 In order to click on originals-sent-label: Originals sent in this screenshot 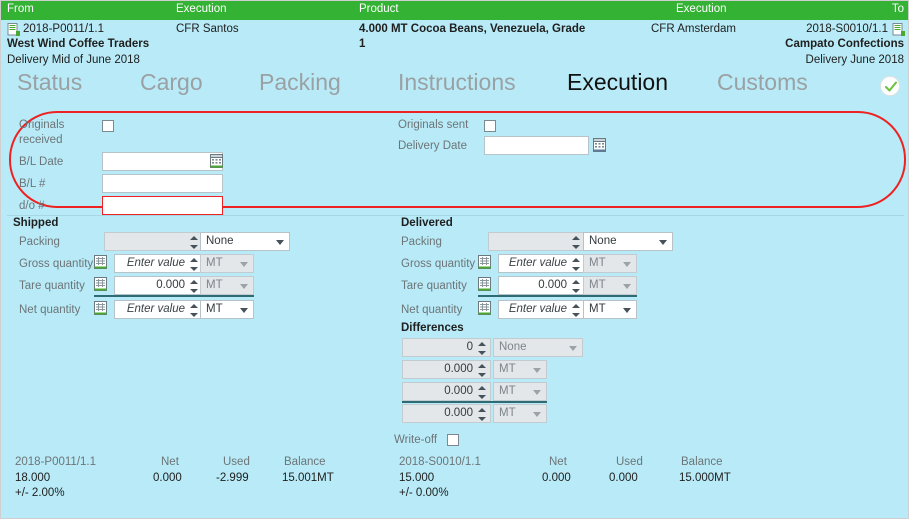, I will do `click(433, 125)`.